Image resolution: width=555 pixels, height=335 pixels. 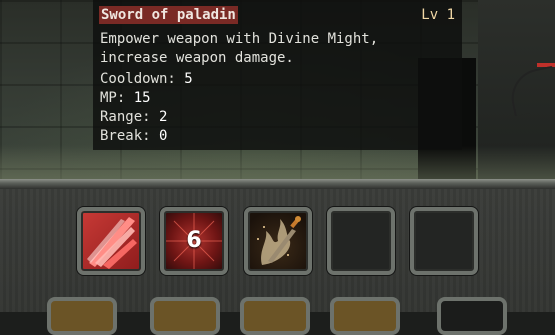 What do you see at coordinates (163, 136) in the screenshot?
I see `stat-value: 0` at bounding box center [163, 136].